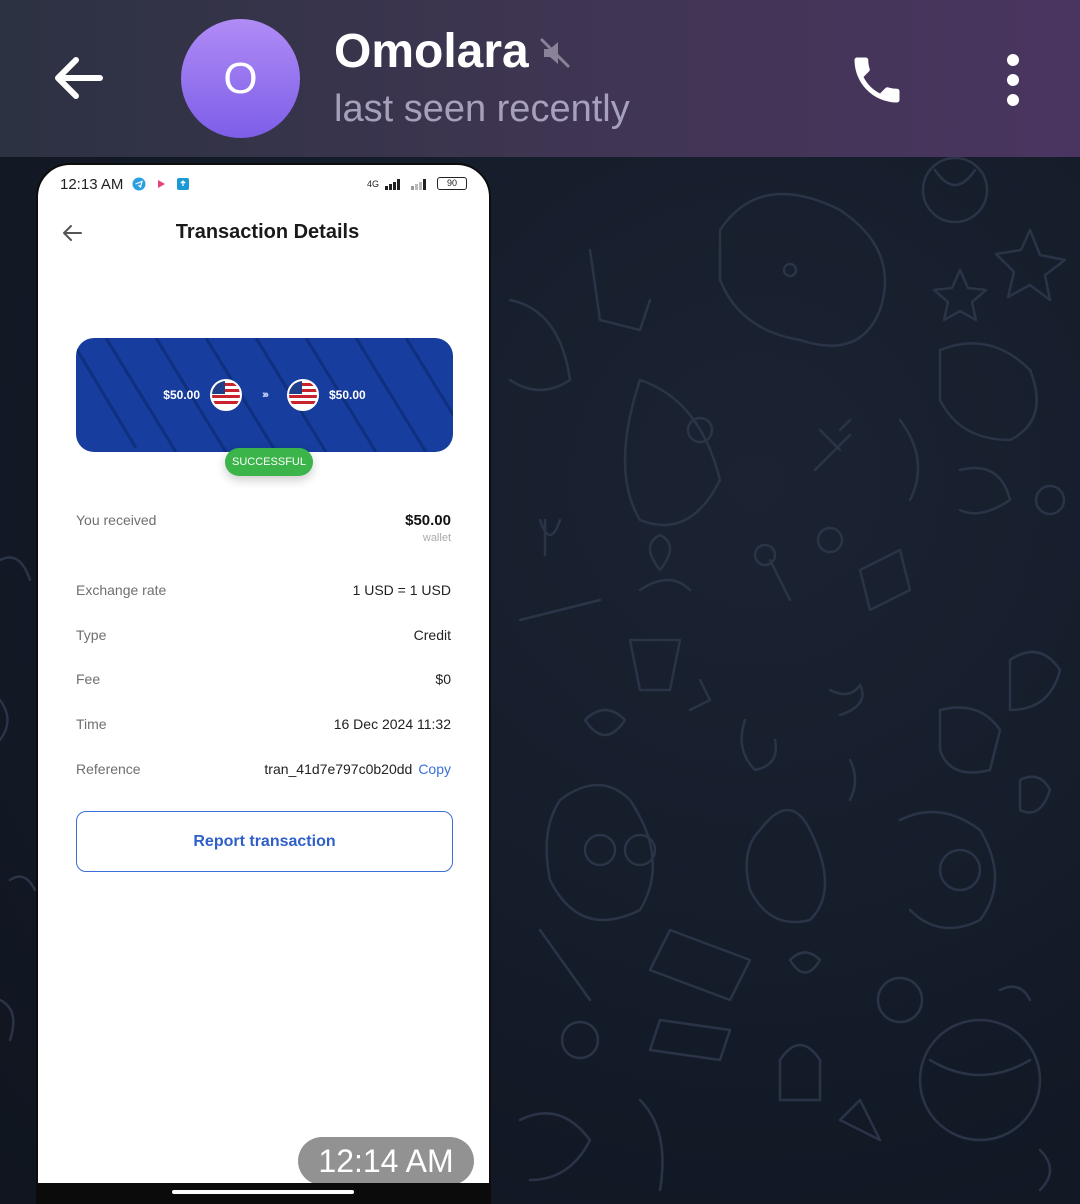 This screenshot has height=1204, width=1080. I want to click on detail-row-time: Time 16 Dec 2024 11:32, so click(263, 727).